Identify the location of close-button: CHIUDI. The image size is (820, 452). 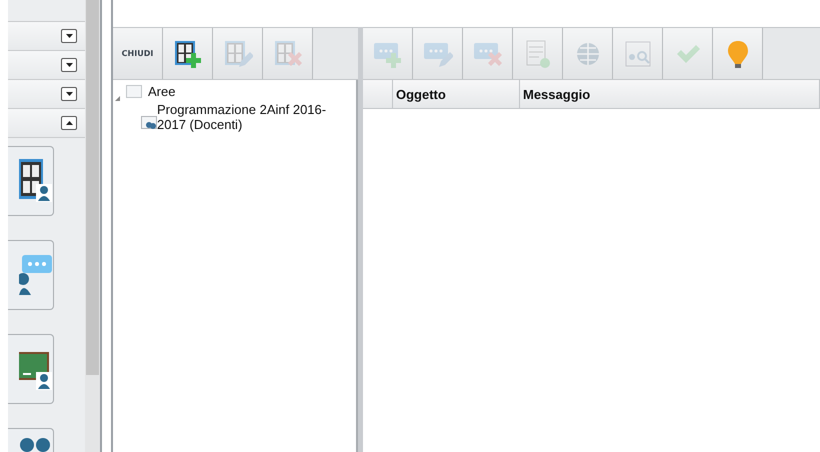
(138, 53).